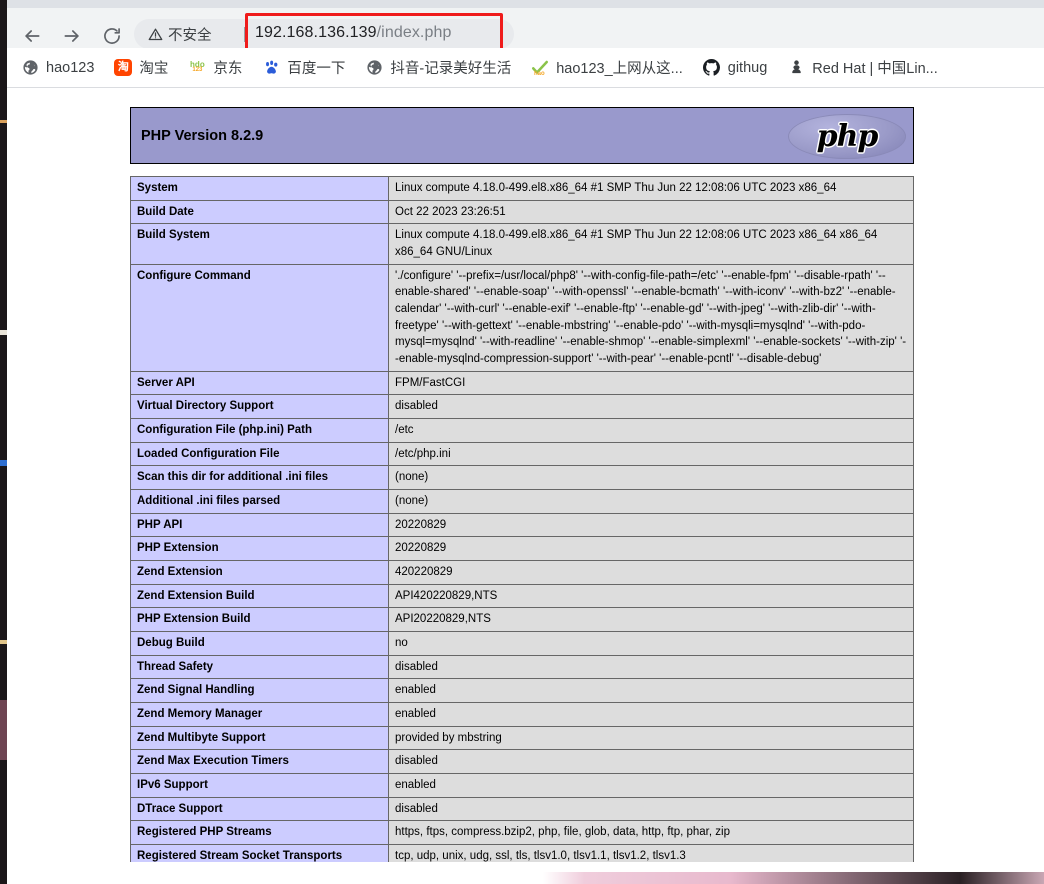 This screenshot has height=884, width=1044. What do you see at coordinates (353, 33) in the screenshot?
I see `url-text: 192.168.136.139/index.php` at bounding box center [353, 33].